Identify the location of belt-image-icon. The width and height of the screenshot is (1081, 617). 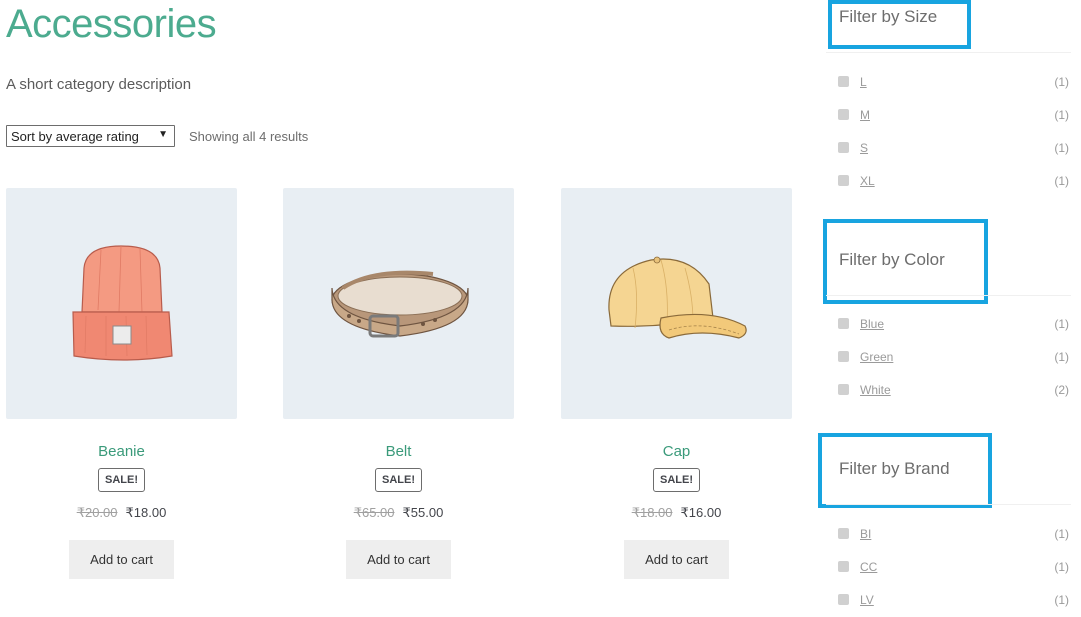
(400, 304).